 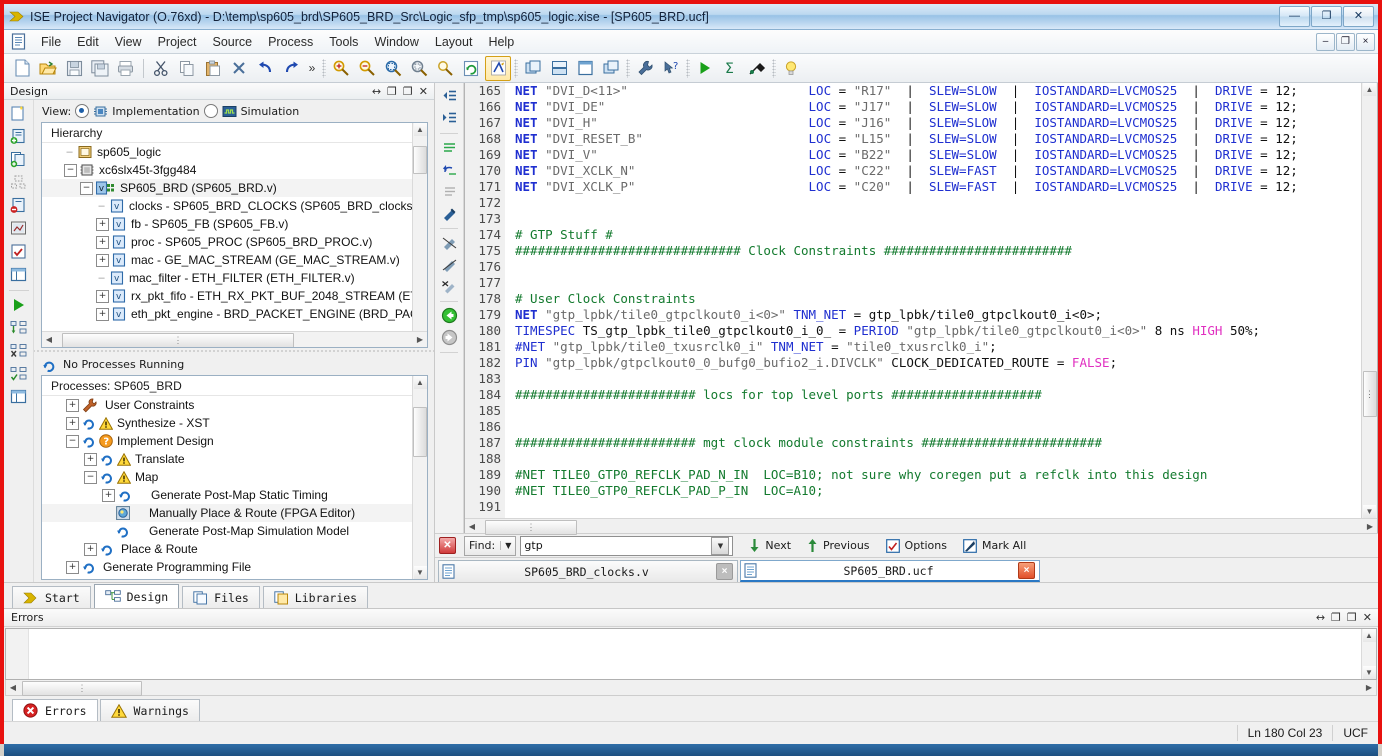 What do you see at coordinates (921, 527) in the screenshot?
I see `editor-hscroll-track: ⋮` at bounding box center [921, 527].